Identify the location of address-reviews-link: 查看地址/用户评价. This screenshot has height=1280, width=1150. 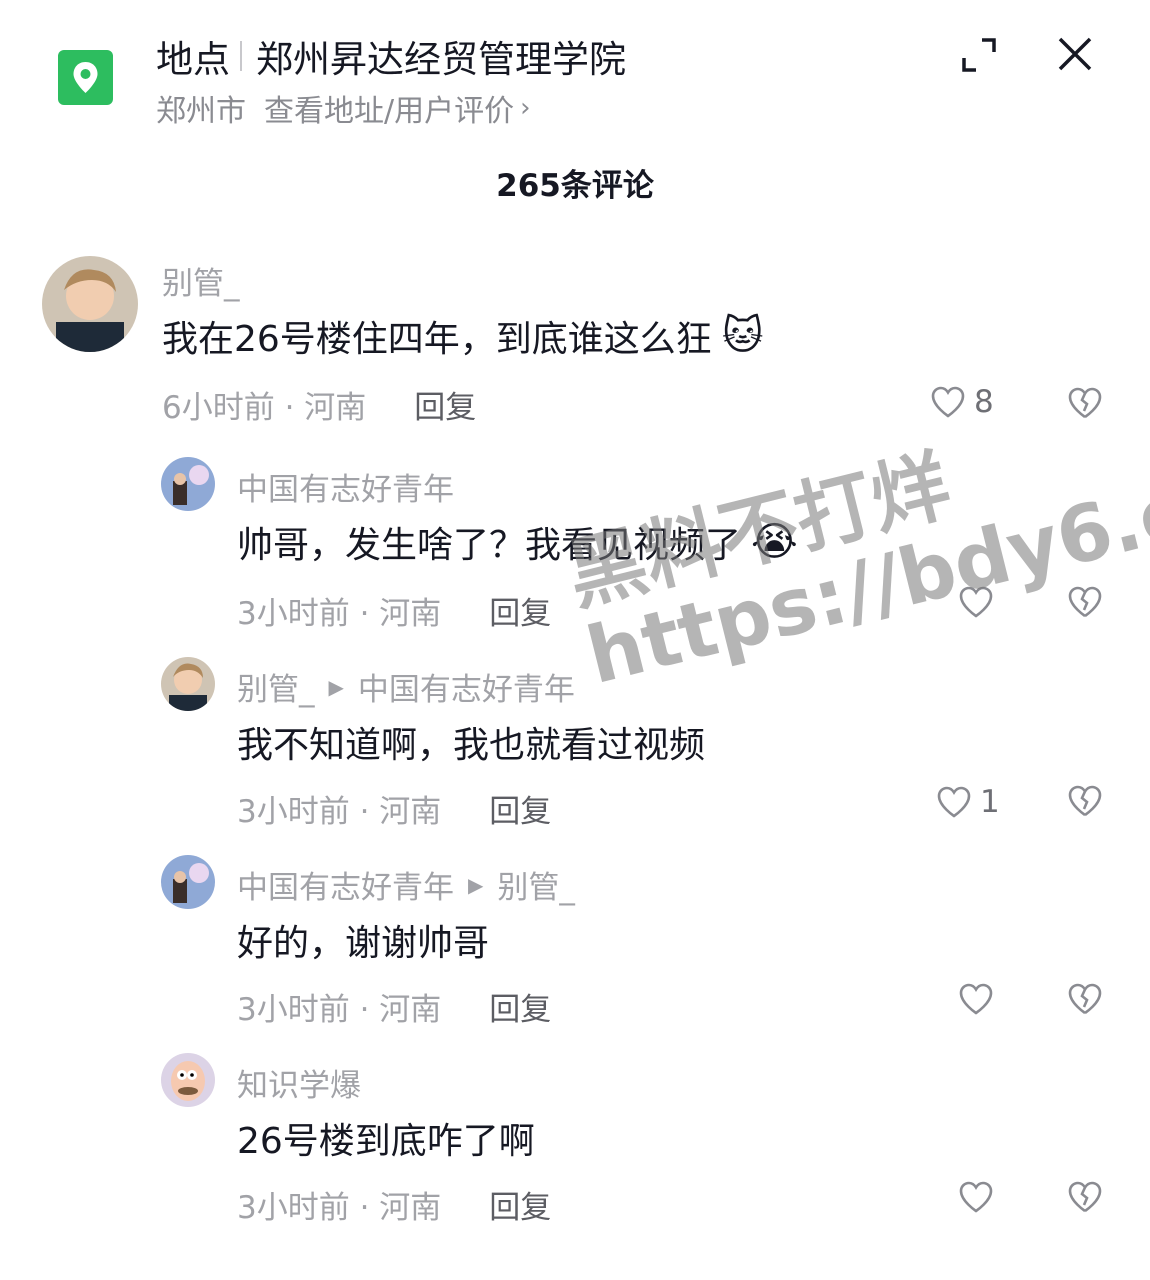
(389, 108).